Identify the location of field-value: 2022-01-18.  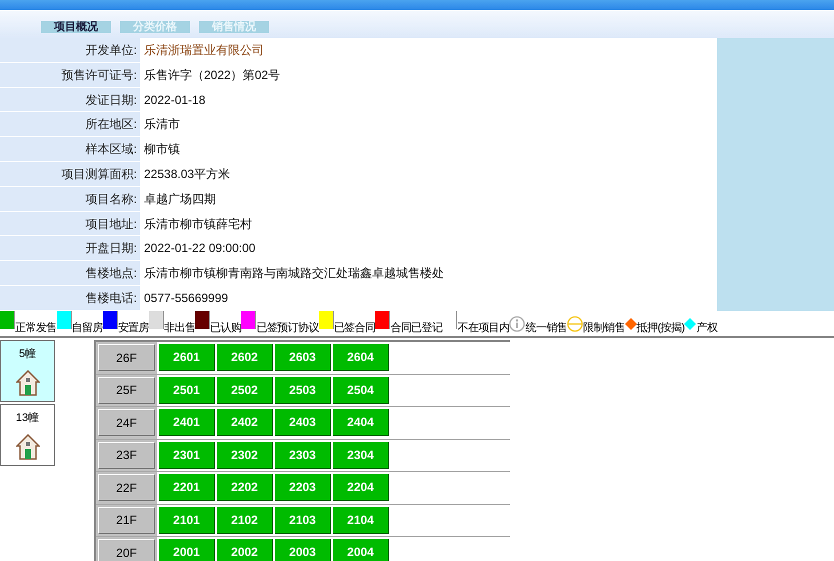
(174, 100).